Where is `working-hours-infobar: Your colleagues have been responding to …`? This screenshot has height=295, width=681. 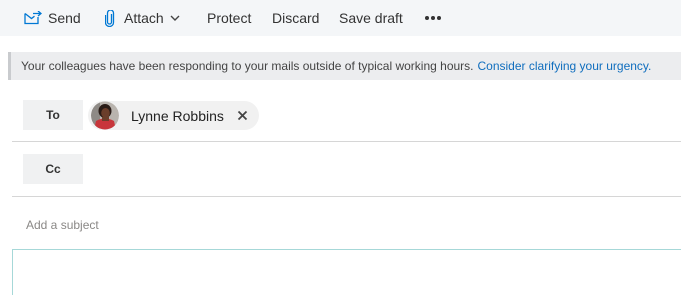
working-hours-infobar: Your colleagues have been responding to … is located at coordinates (344, 66).